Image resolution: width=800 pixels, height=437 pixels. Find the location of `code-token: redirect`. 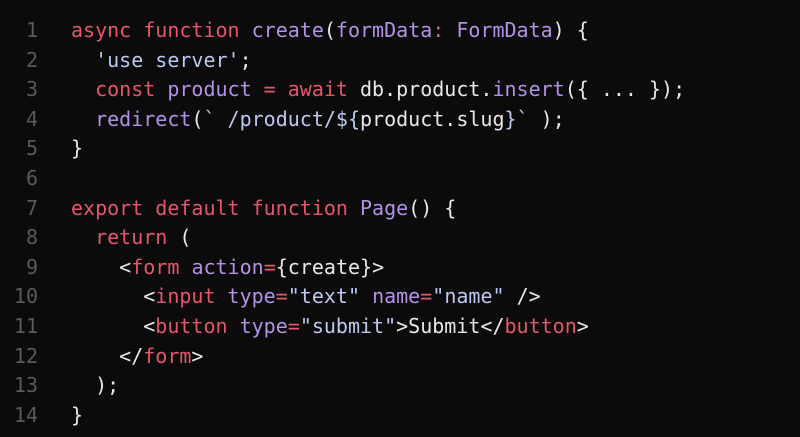

code-token: redirect is located at coordinates (143, 118).